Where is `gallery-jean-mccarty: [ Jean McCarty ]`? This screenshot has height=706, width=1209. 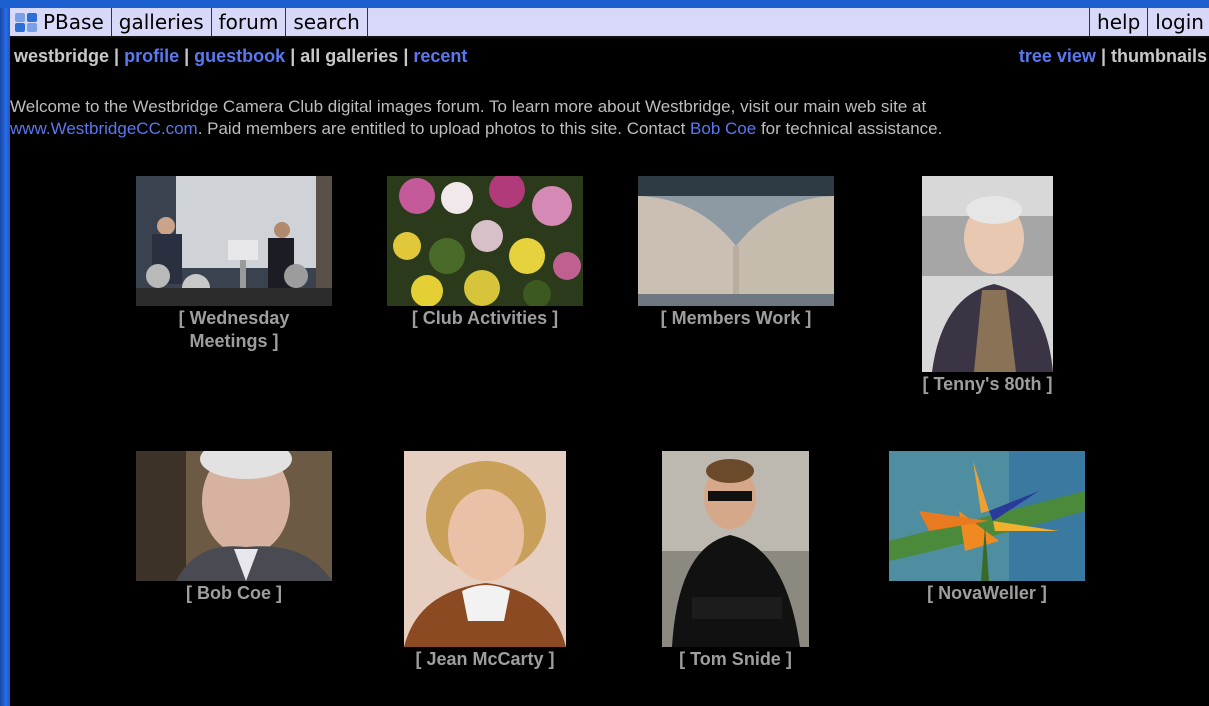 gallery-jean-mccarty: [ Jean McCarty ] is located at coordinates (485, 560).